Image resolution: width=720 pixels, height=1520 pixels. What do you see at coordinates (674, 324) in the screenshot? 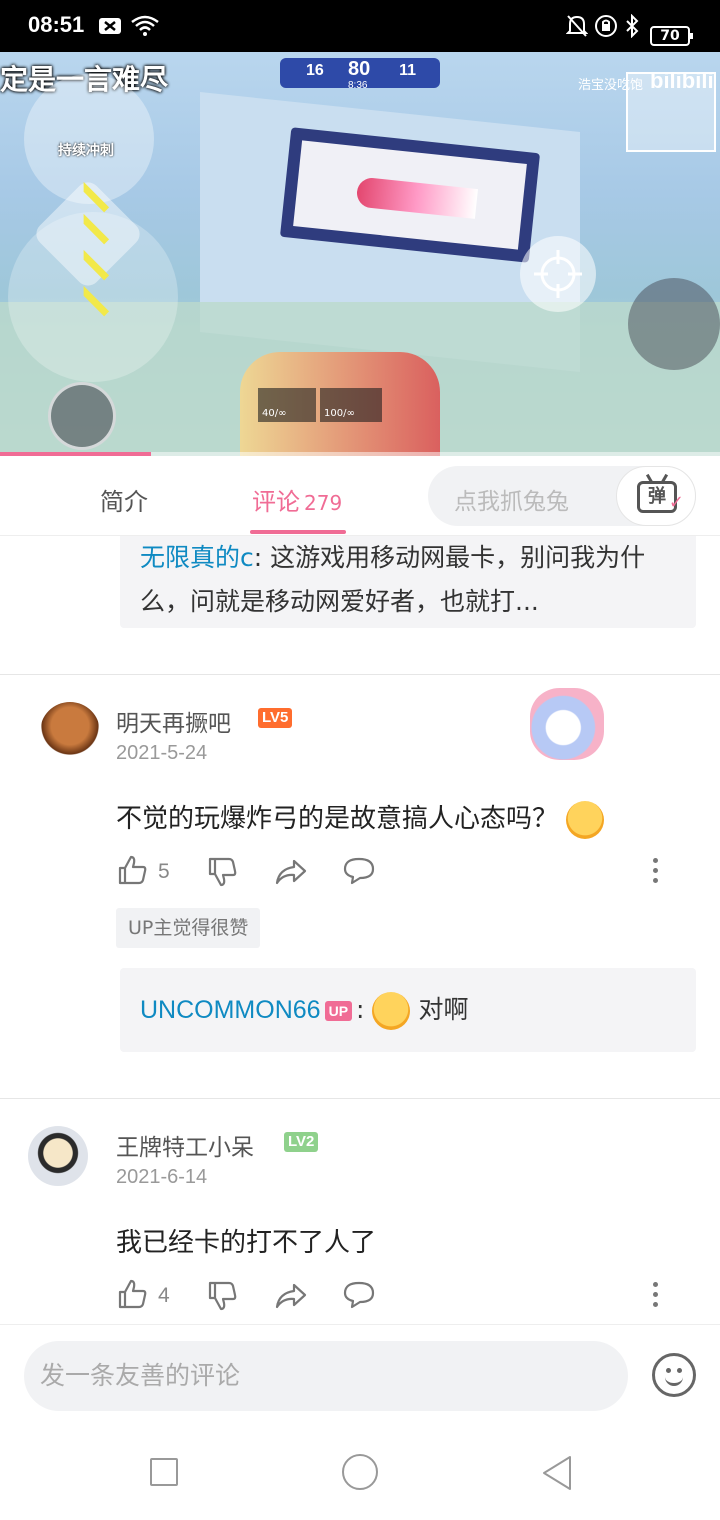
I see `fire-button` at bounding box center [674, 324].